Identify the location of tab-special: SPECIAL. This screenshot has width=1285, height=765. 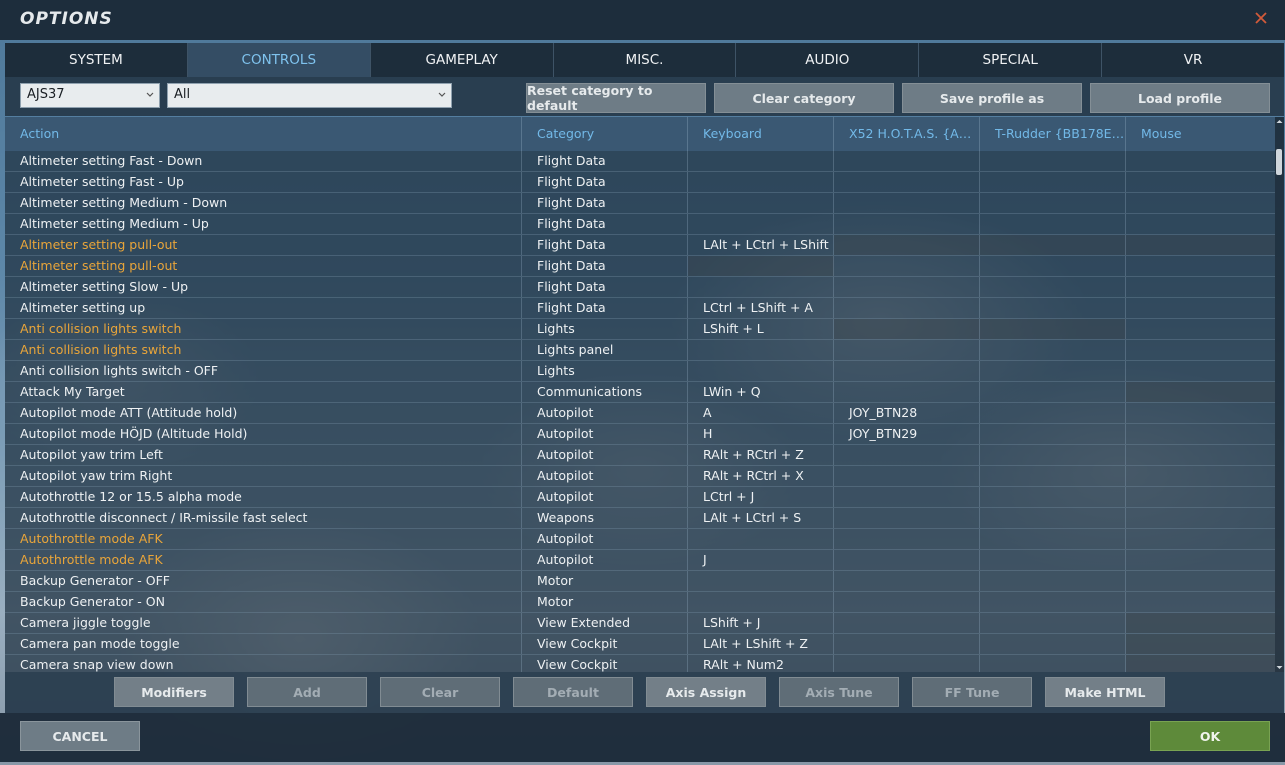
(1011, 60).